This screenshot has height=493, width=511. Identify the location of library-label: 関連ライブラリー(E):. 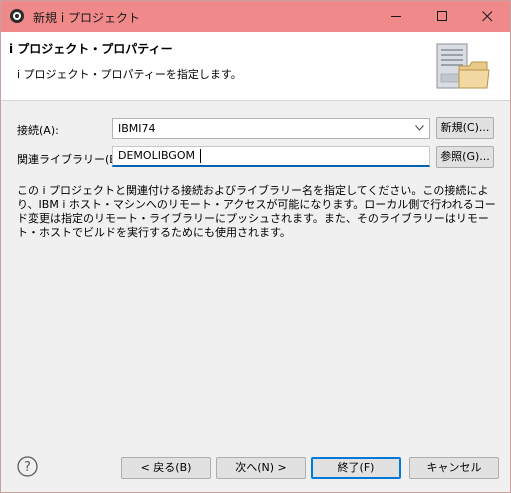
(71, 159).